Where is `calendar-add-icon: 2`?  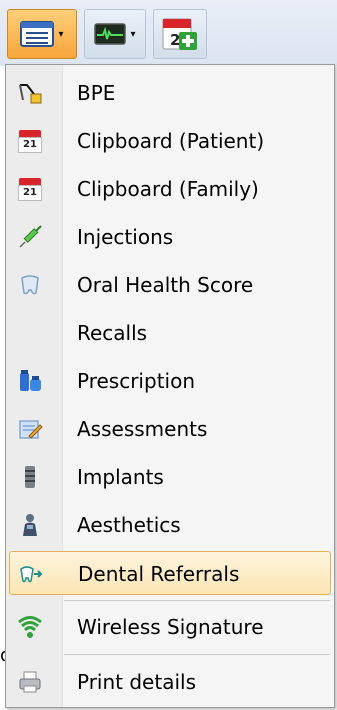
calendar-add-icon: 2 is located at coordinates (179, 34).